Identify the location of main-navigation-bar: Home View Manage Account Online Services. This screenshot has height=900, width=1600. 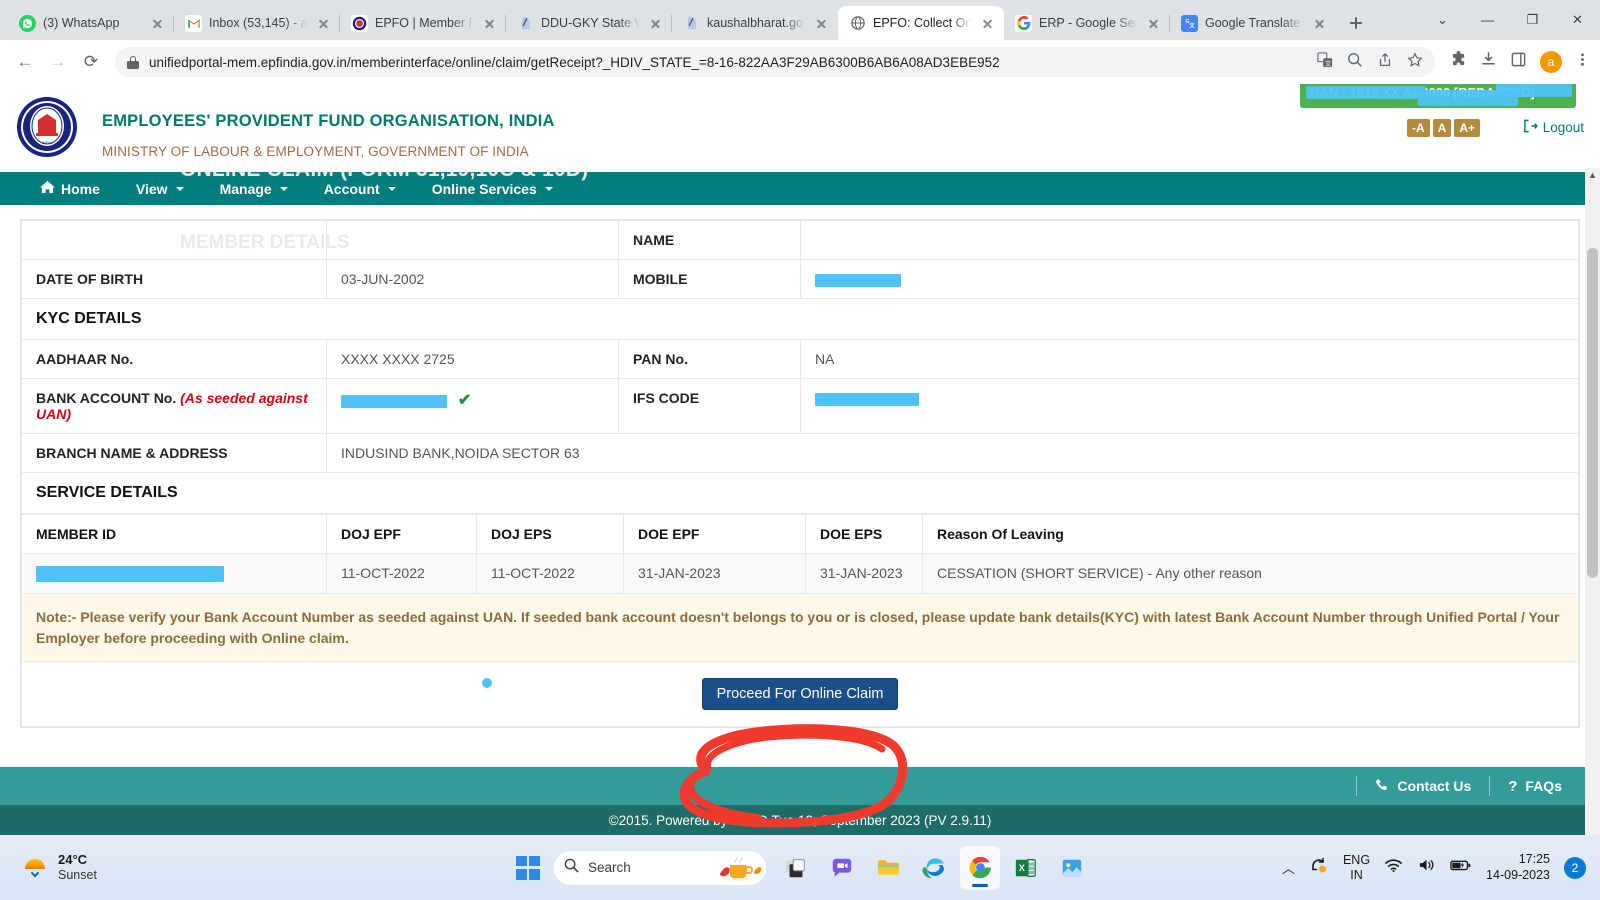
(800, 188).